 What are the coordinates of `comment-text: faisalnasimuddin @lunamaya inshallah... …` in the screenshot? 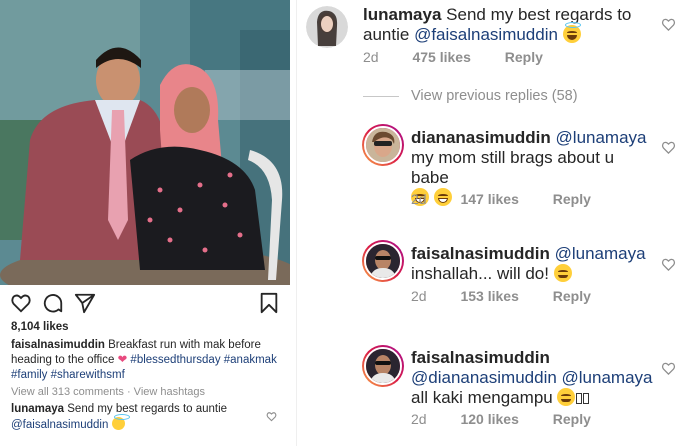 It's located at (528, 263).